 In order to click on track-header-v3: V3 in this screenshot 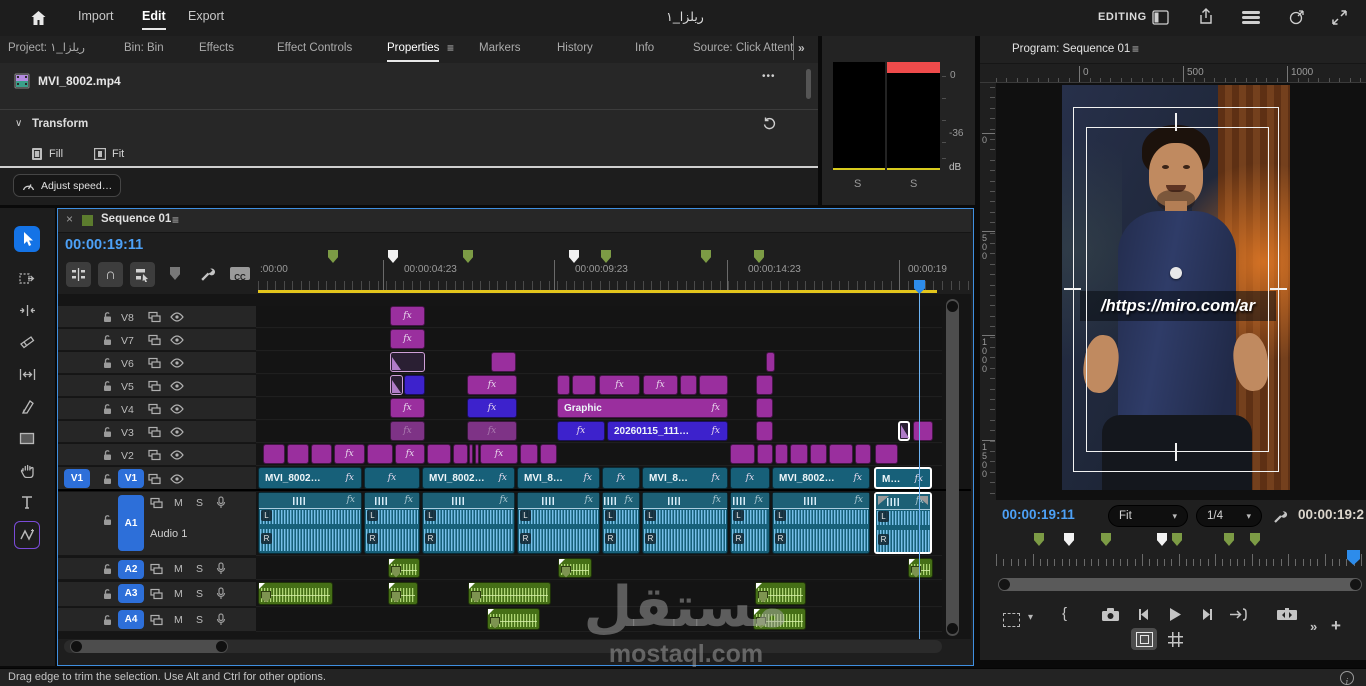, I will do `click(157, 432)`.